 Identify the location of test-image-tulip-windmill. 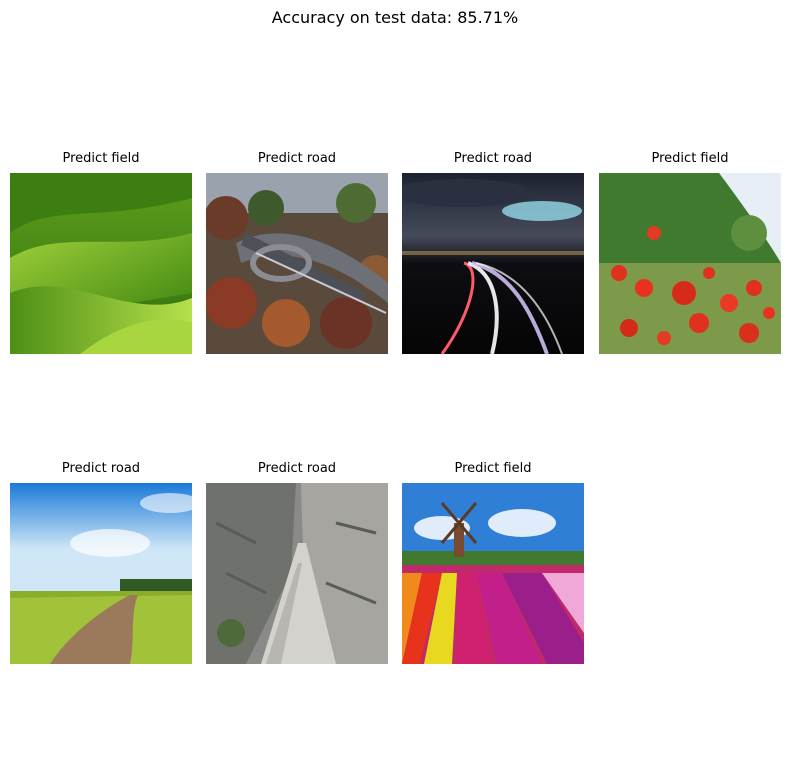
(493, 573).